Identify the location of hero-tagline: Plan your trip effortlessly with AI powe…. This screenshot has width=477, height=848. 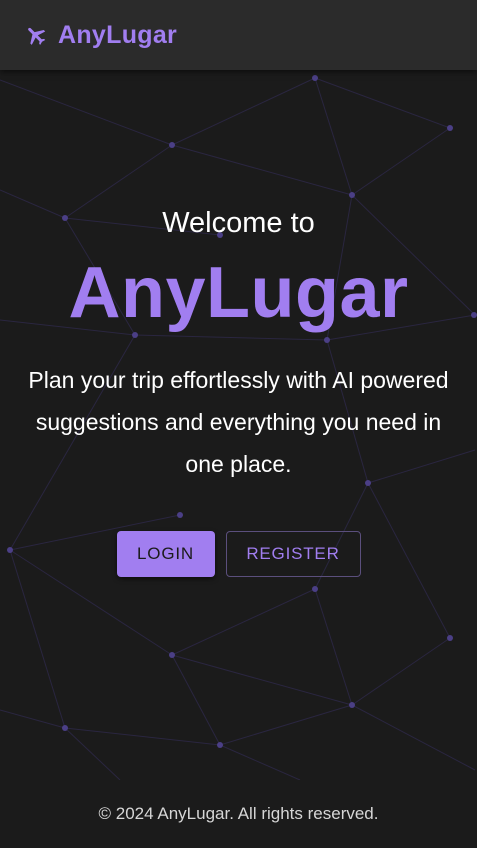
(238, 422).